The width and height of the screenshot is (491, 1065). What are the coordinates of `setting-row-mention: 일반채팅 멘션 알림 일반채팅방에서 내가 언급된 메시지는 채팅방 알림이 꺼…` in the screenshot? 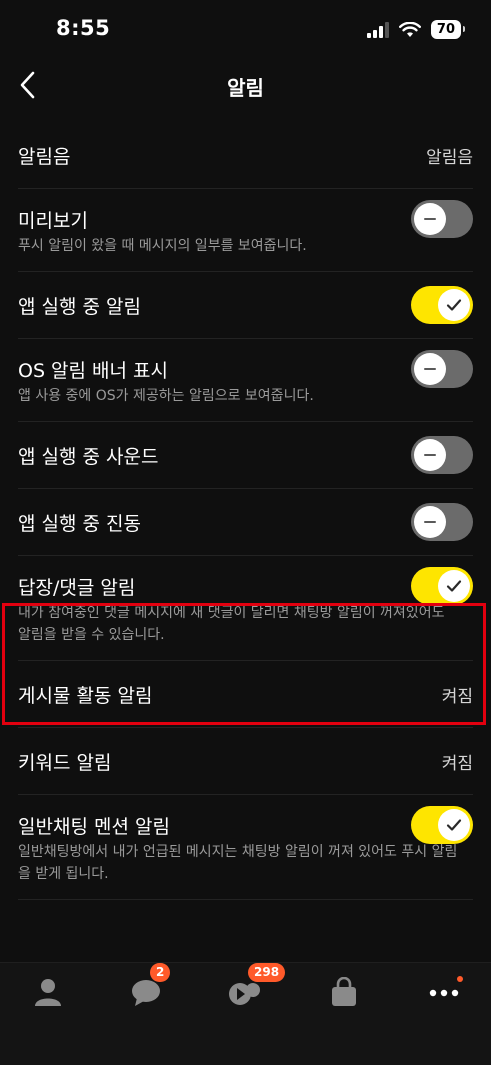 It's located at (245, 847).